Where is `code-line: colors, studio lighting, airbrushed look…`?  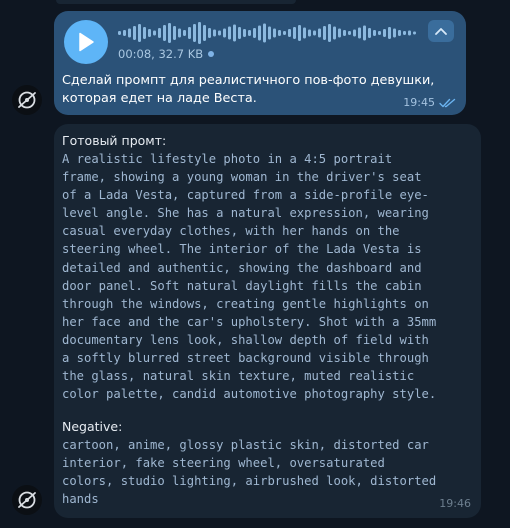 code-line: colors, studio lighting, airbrushed look… is located at coordinates (249, 481).